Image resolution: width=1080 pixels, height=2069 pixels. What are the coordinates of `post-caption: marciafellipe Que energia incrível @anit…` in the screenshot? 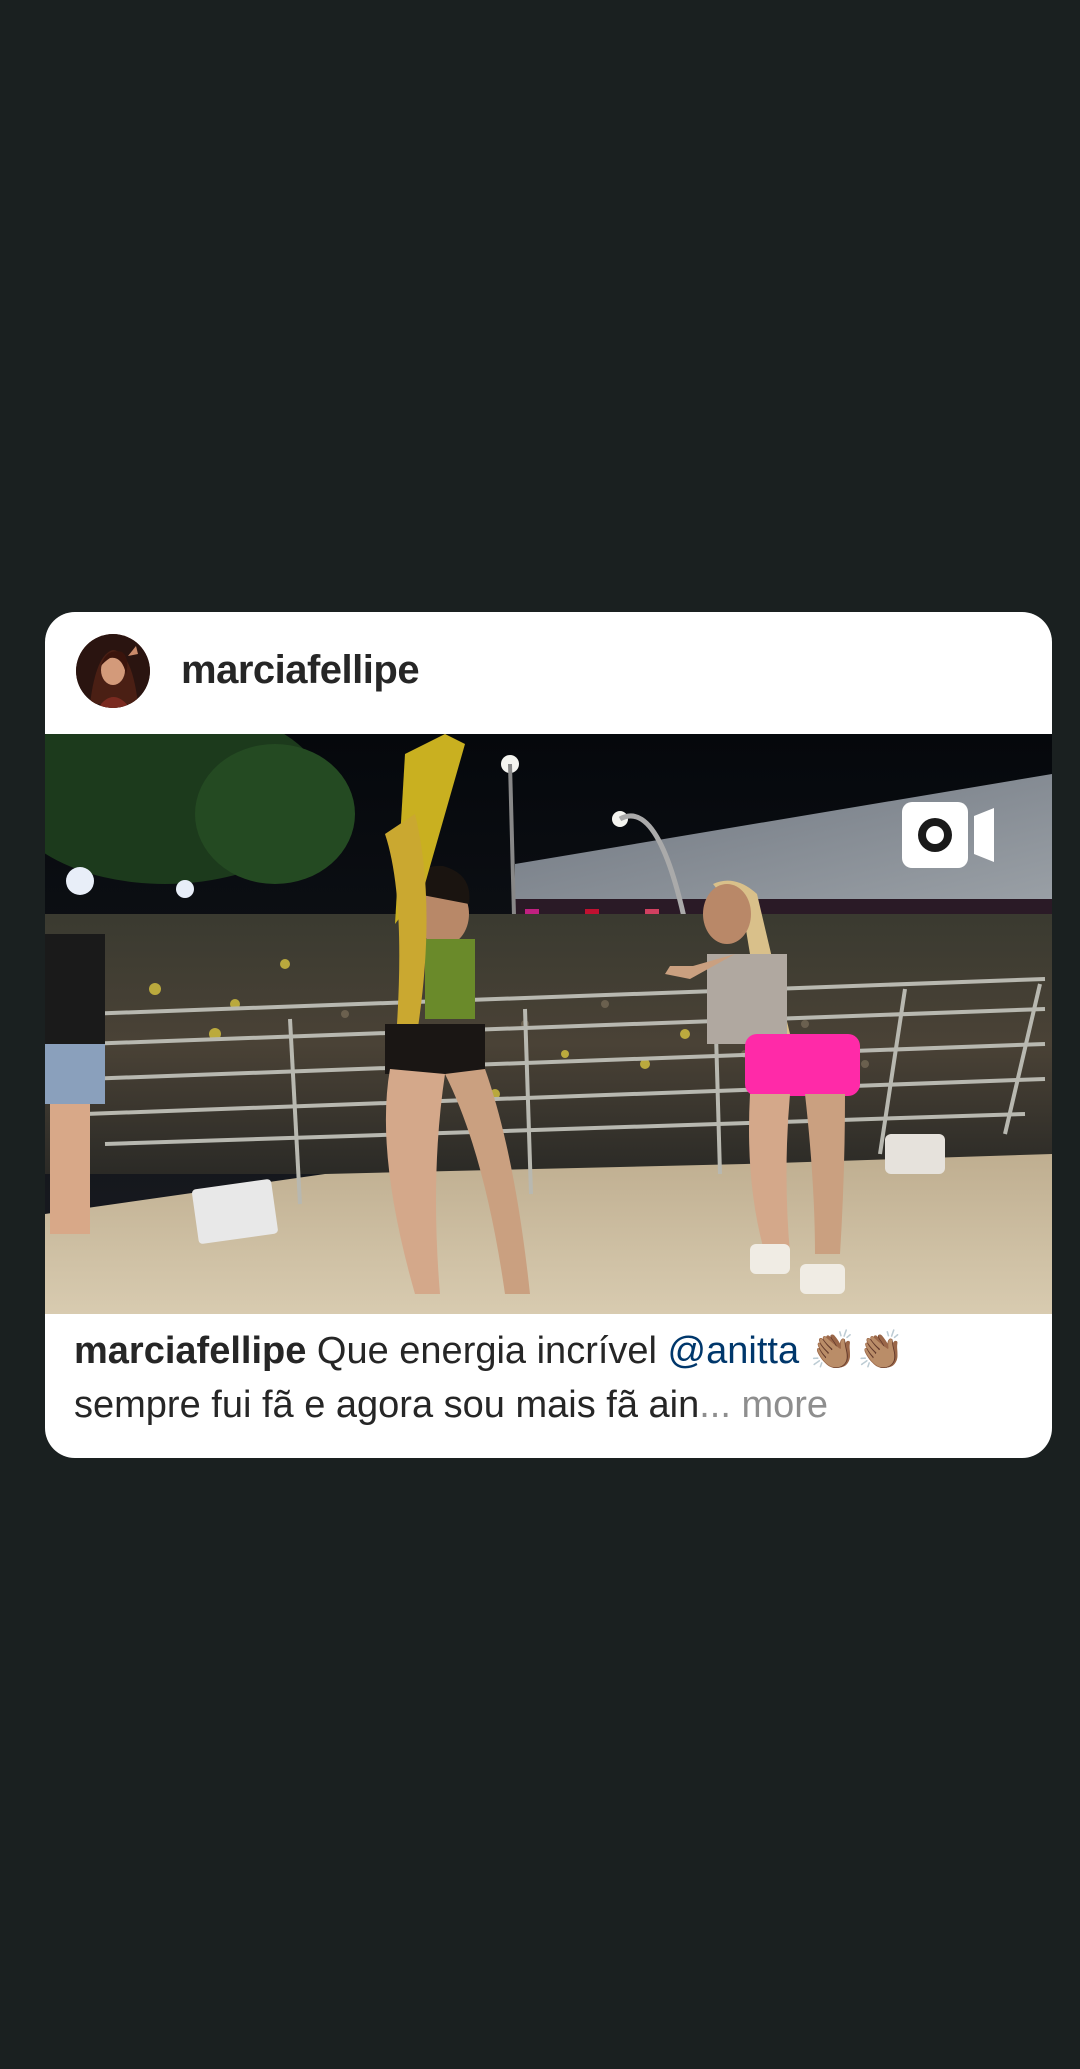 It's located at (549, 1378).